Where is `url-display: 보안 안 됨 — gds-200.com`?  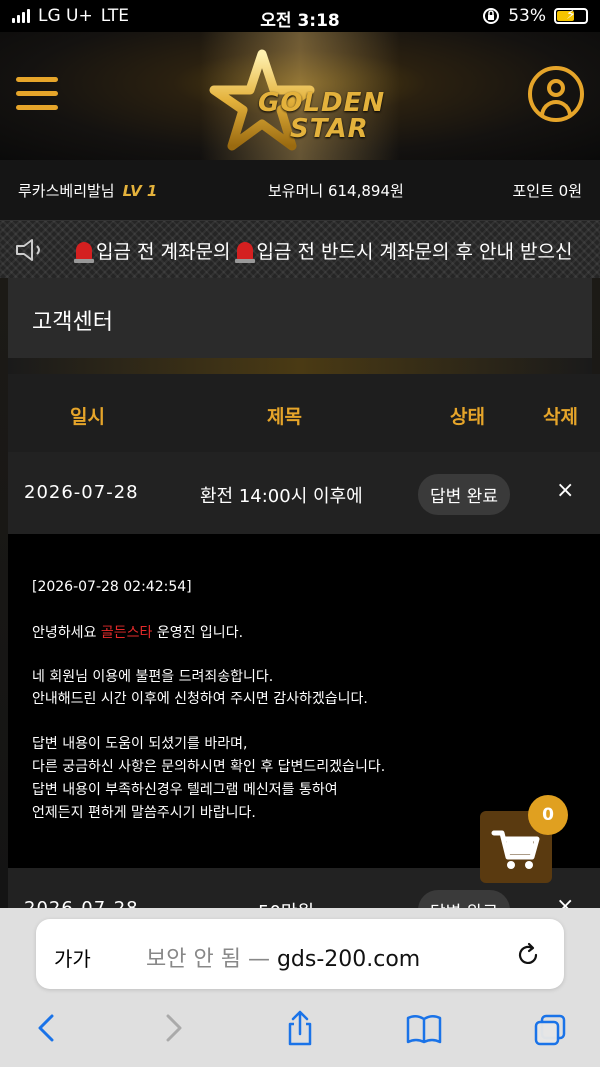
url-display: 보안 안 됨 — gds-200.com is located at coordinates (283, 957).